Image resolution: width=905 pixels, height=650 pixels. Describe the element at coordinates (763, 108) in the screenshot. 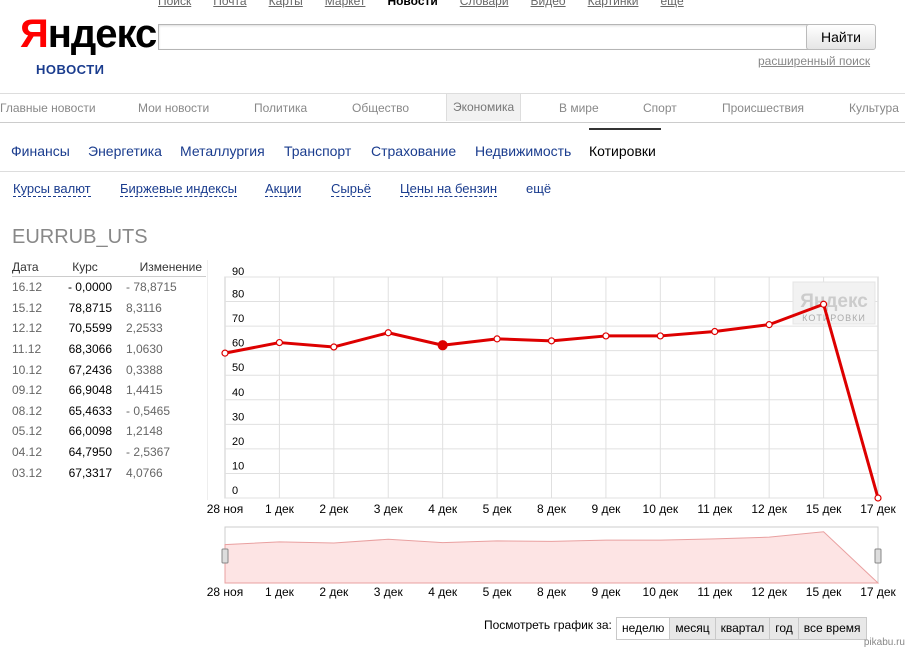

I see `section-tab: Происшествия` at that location.